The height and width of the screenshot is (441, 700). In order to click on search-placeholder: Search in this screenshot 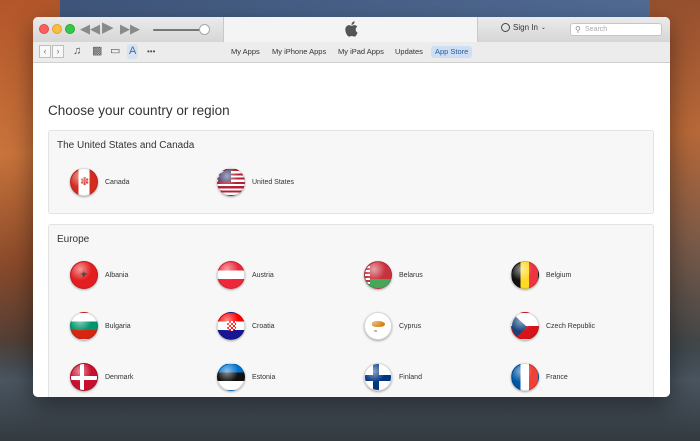, I will do `click(596, 29)`.